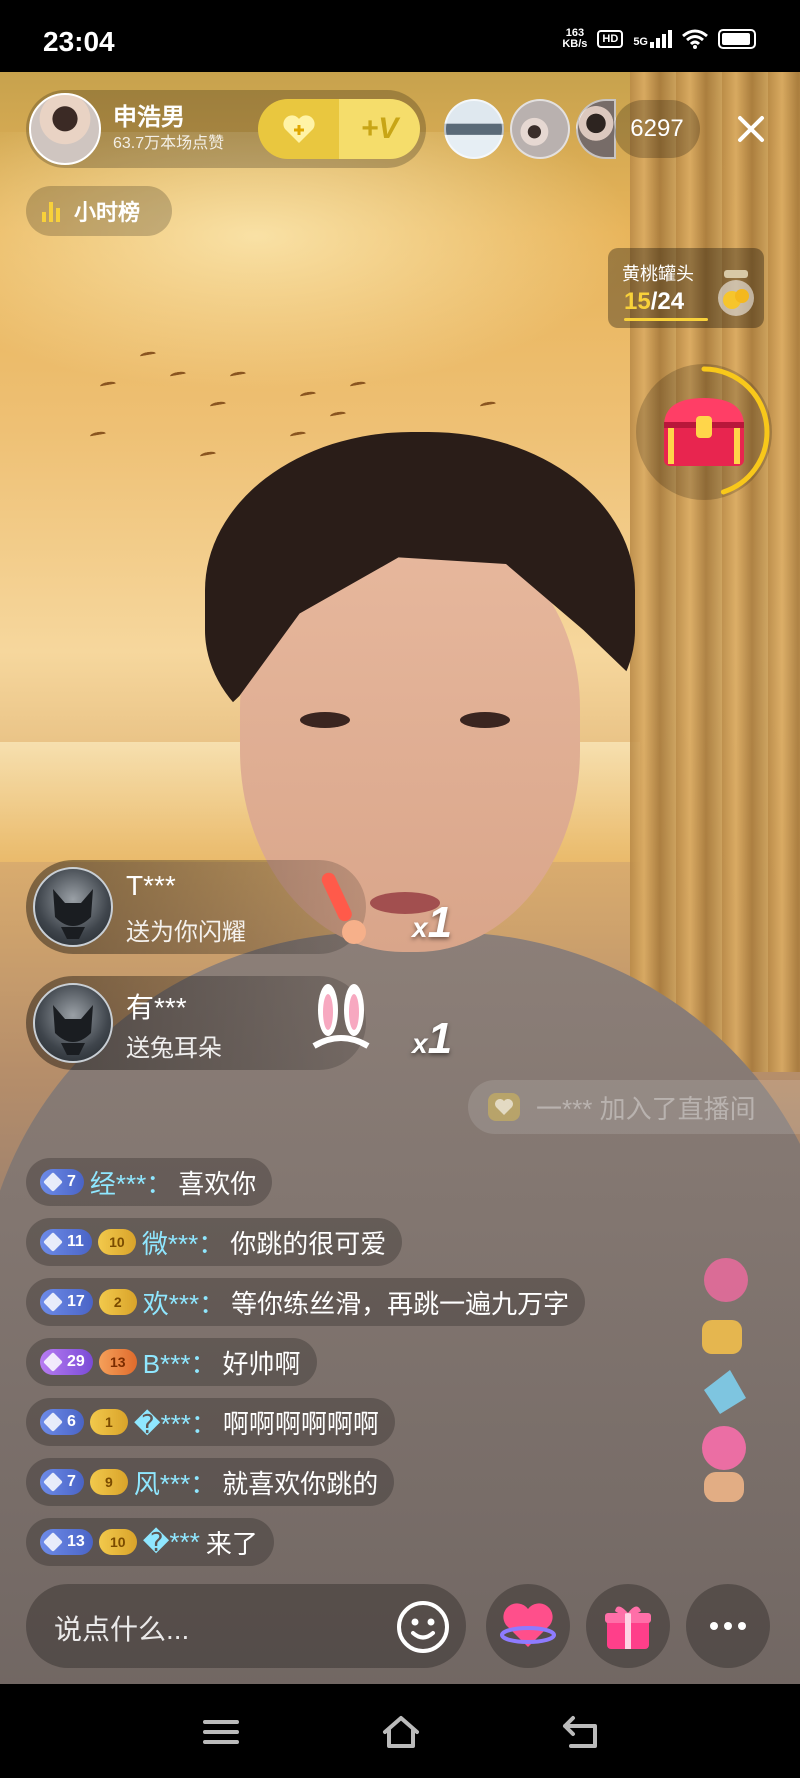 This screenshot has height=1778, width=800. I want to click on gifter-name: 有***, so click(156, 1007).